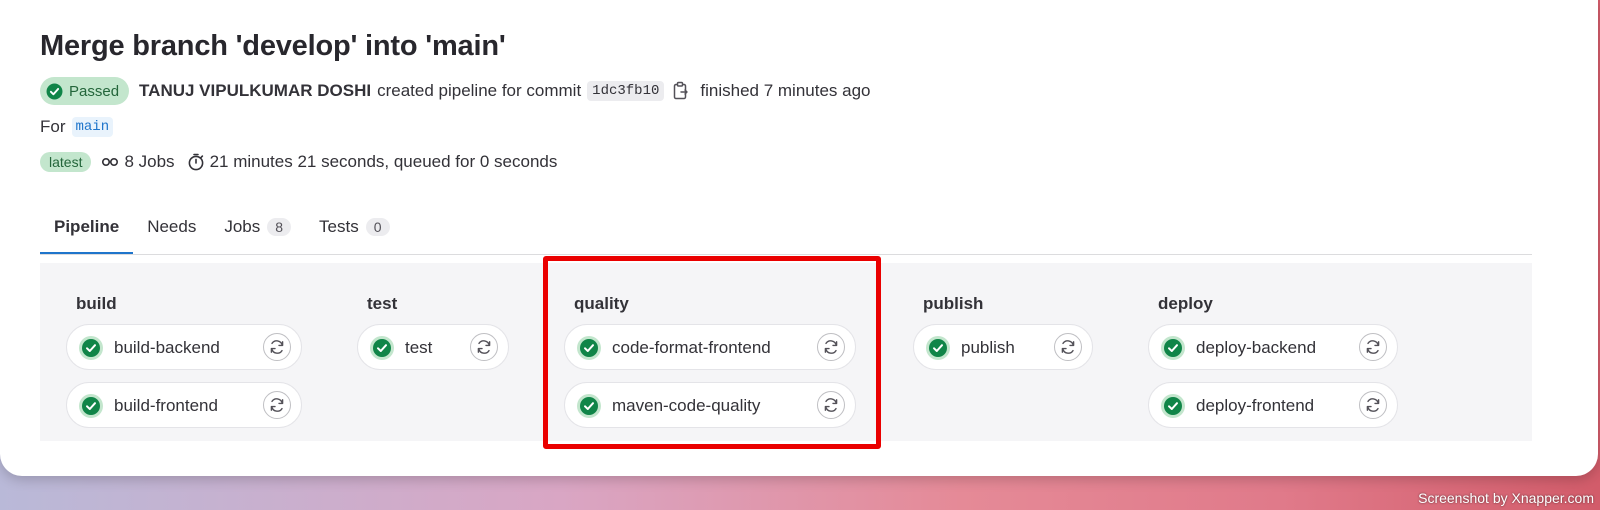 This screenshot has height=510, width=1600. What do you see at coordinates (96, 303) in the screenshot?
I see `stage-name: build` at bounding box center [96, 303].